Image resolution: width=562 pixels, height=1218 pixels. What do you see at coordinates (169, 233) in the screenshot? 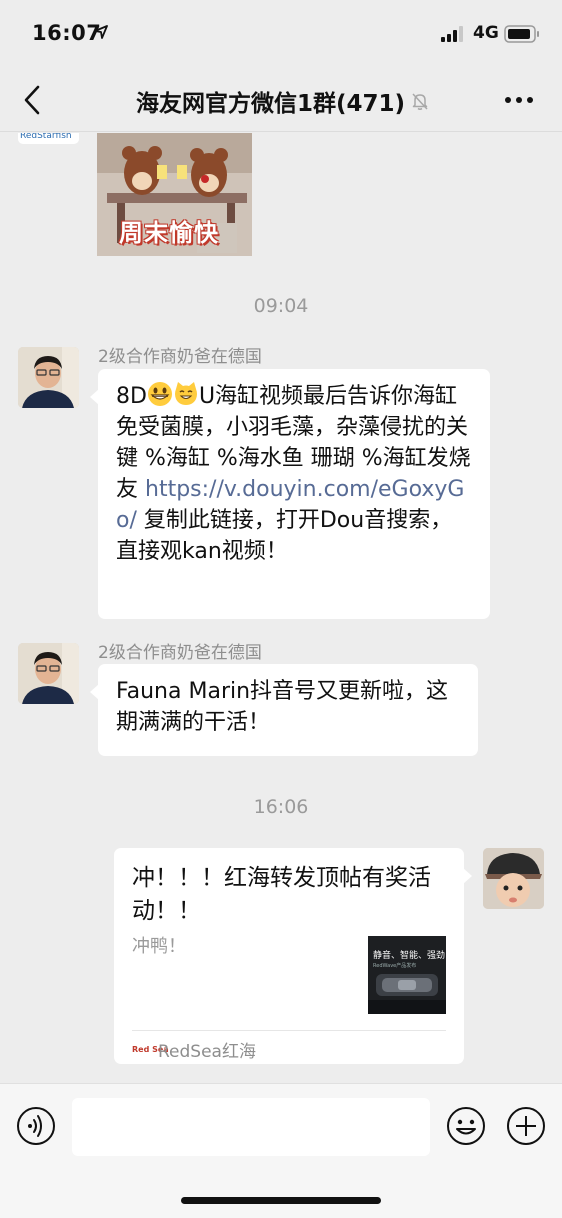
I see `sticker-caption: 周末愉快` at bounding box center [169, 233].